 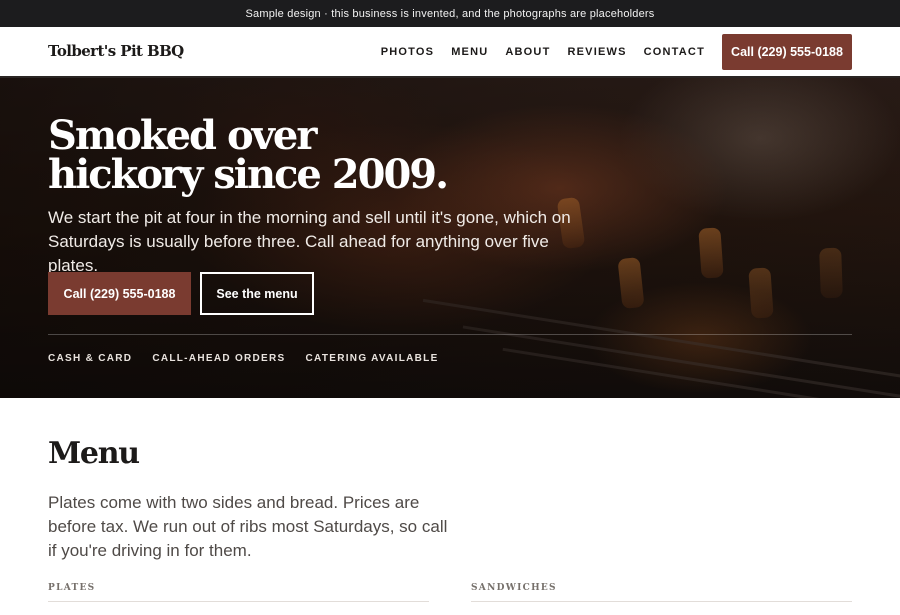 I want to click on hero-title: Smoked over hickory since 2009., so click(x=258, y=155).